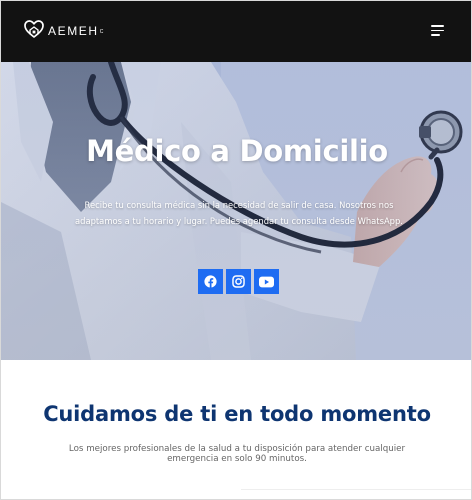 The height and width of the screenshot is (500, 472). I want to click on youtube-icon, so click(266, 281).